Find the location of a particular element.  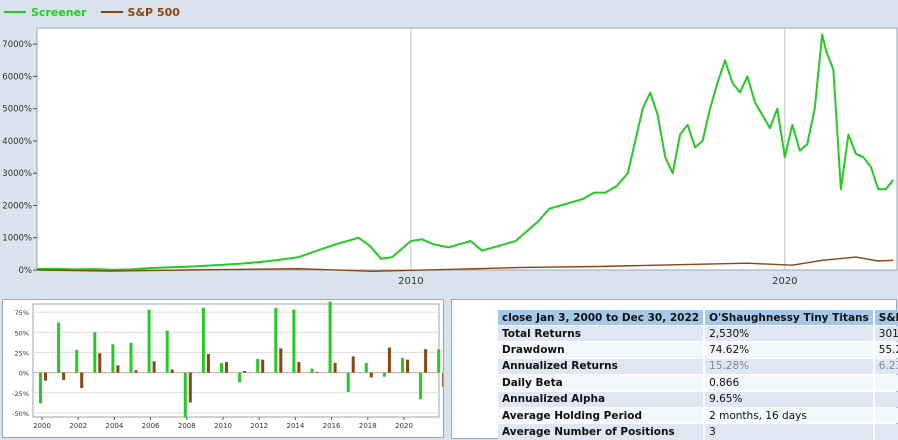

bar-sp500-2004 is located at coordinates (118, 369).